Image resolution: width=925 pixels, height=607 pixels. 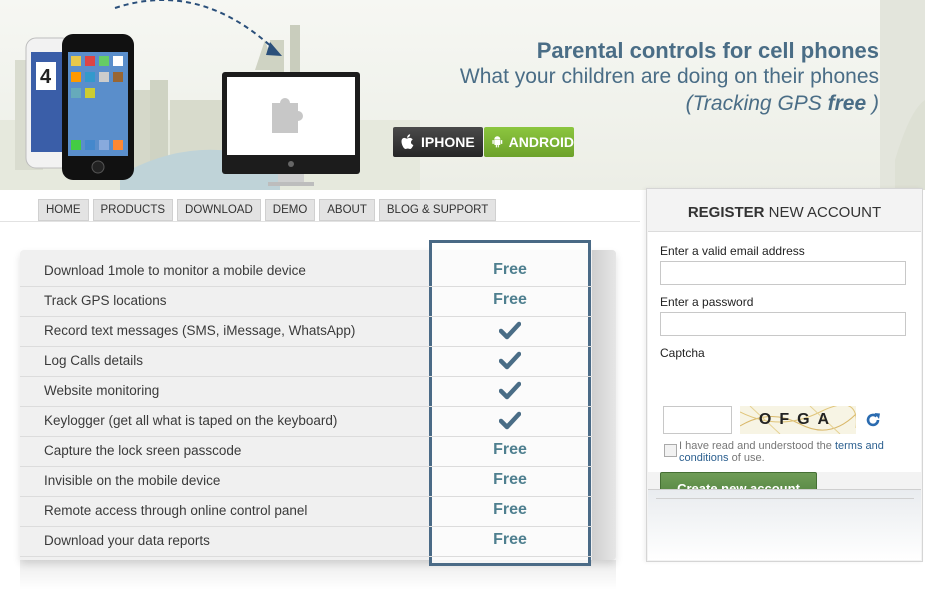 What do you see at coordinates (306, 361) in the screenshot?
I see `feature-row: Log Calls details` at bounding box center [306, 361].